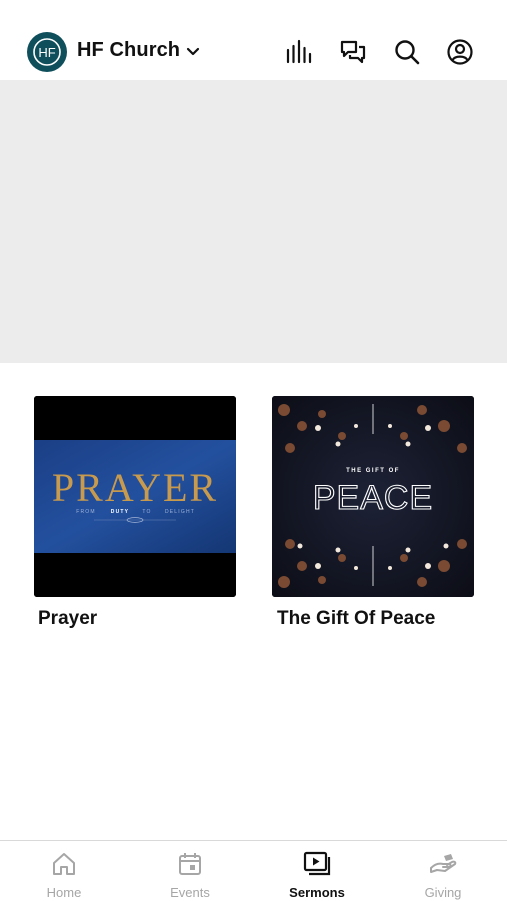 The width and height of the screenshot is (507, 901). I want to click on sermon-title: Prayer, so click(67, 619).